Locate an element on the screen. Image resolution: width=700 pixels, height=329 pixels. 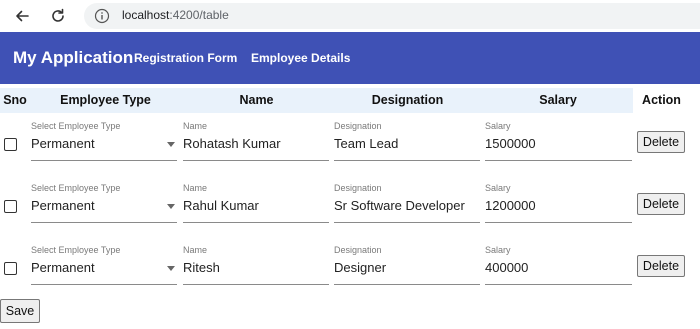
nav-link-registration-form: Registration Form is located at coordinates (185, 58).